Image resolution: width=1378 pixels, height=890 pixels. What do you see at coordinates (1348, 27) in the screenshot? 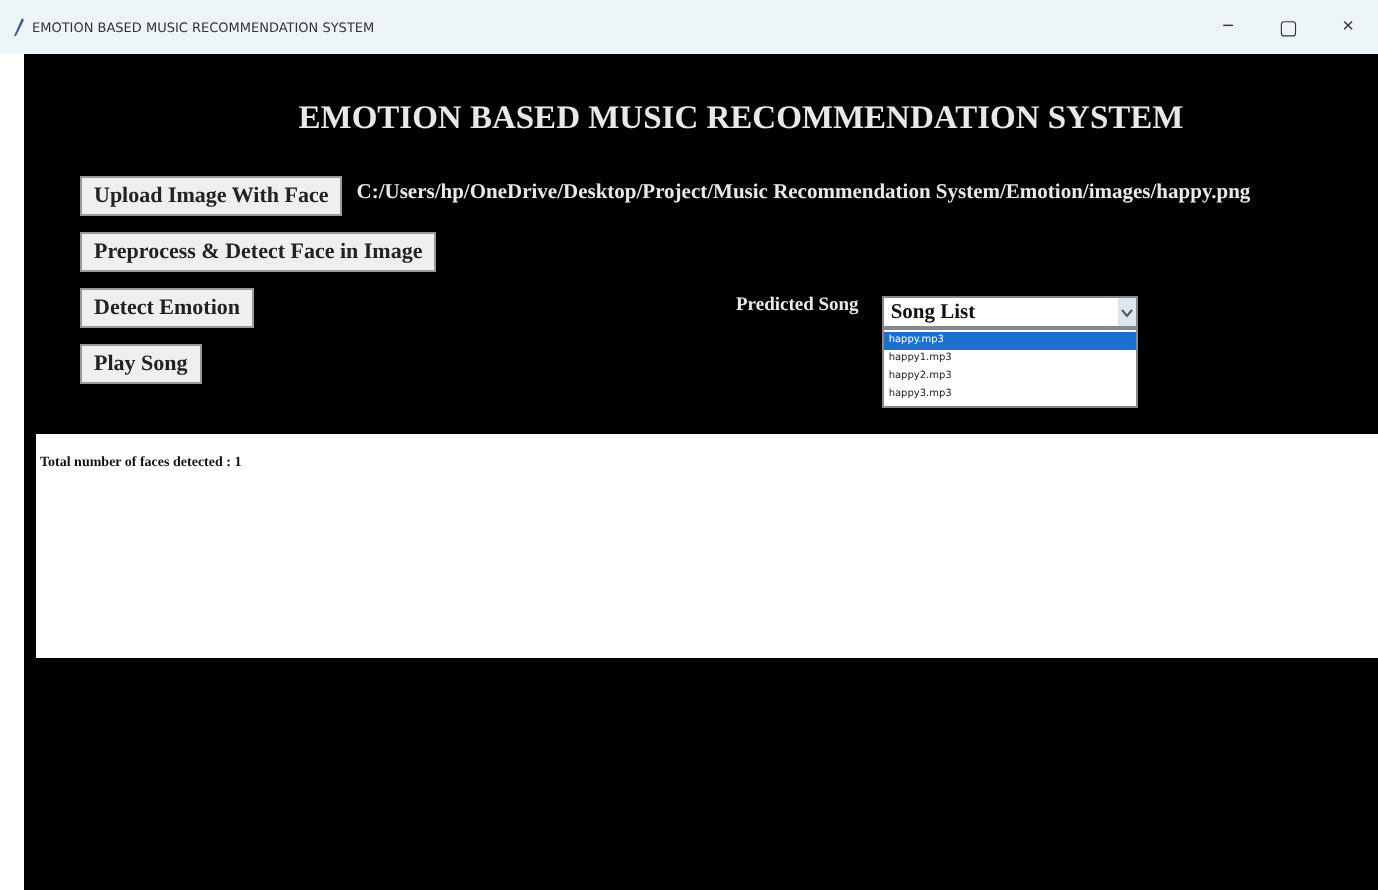
I see `window-control-button: ×` at bounding box center [1348, 27].